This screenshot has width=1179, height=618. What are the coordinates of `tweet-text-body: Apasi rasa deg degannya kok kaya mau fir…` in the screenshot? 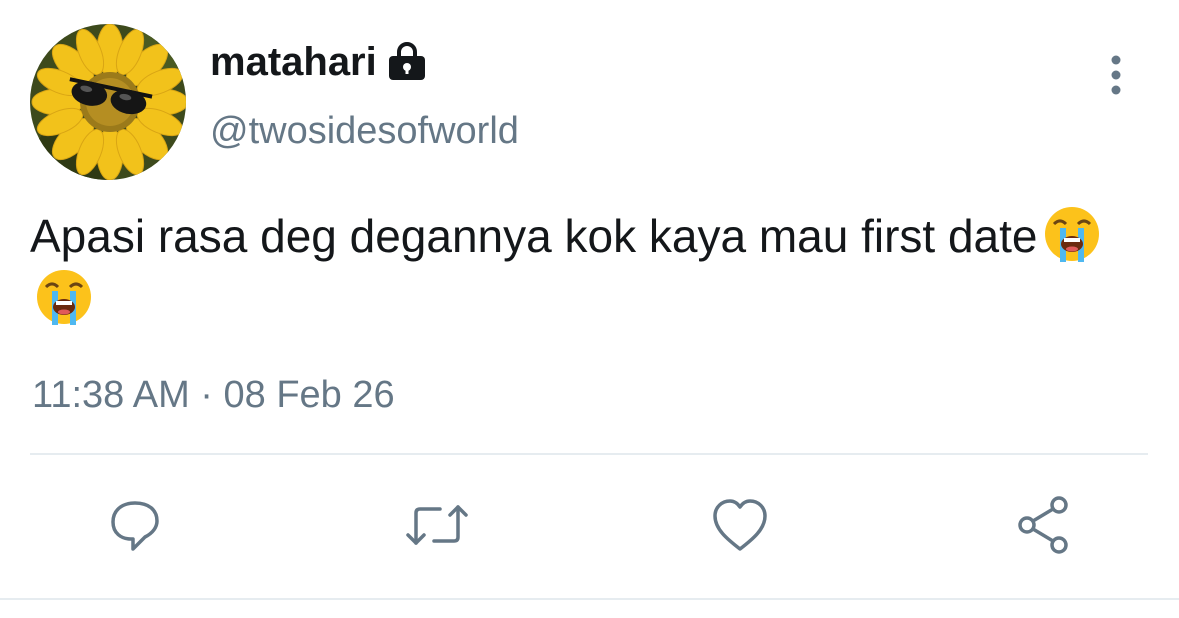 It's located at (534, 236).